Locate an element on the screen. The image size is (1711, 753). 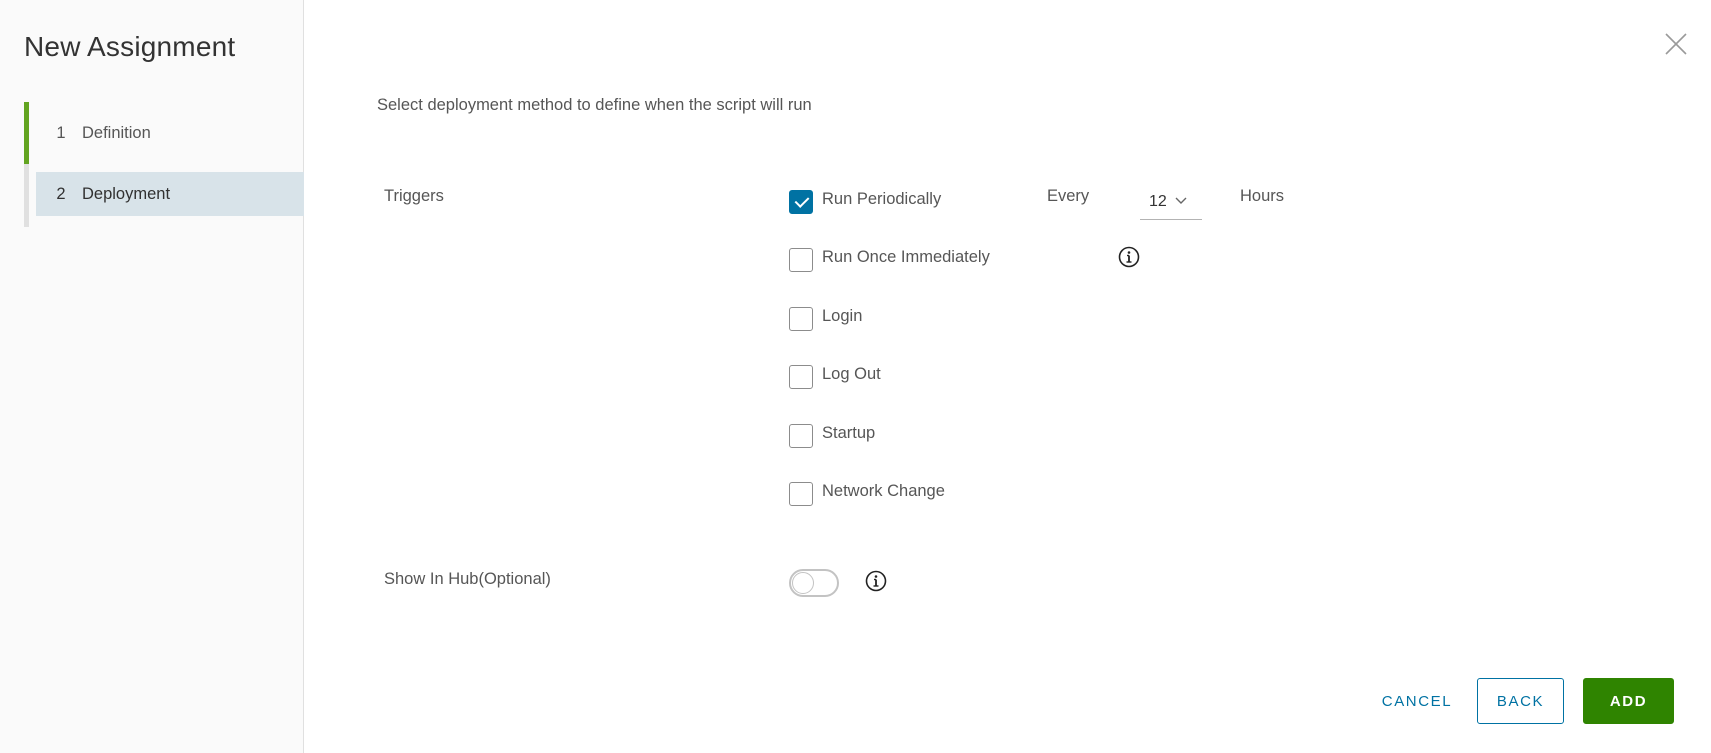
step-label: Deployment is located at coordinates (126, 193).